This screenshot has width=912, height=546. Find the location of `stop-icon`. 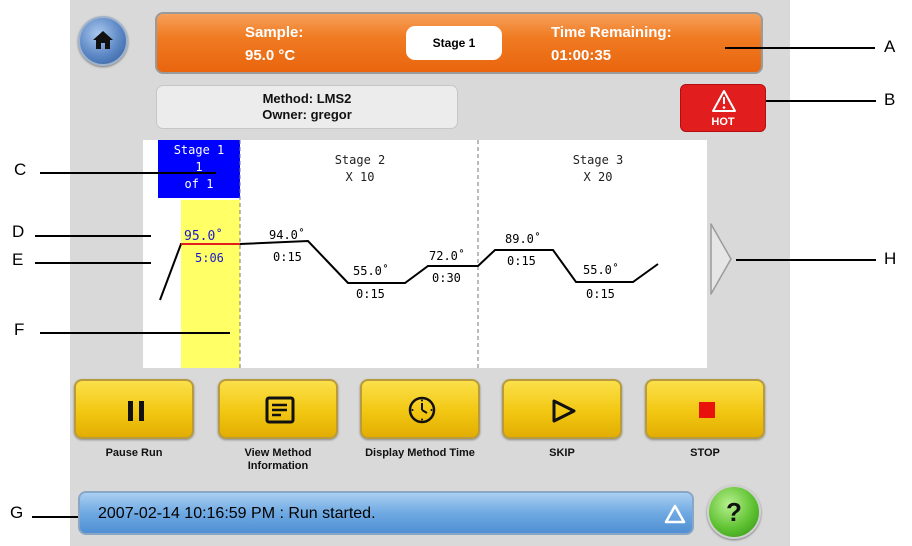

stop-icon is located at coordinates (707, 410).